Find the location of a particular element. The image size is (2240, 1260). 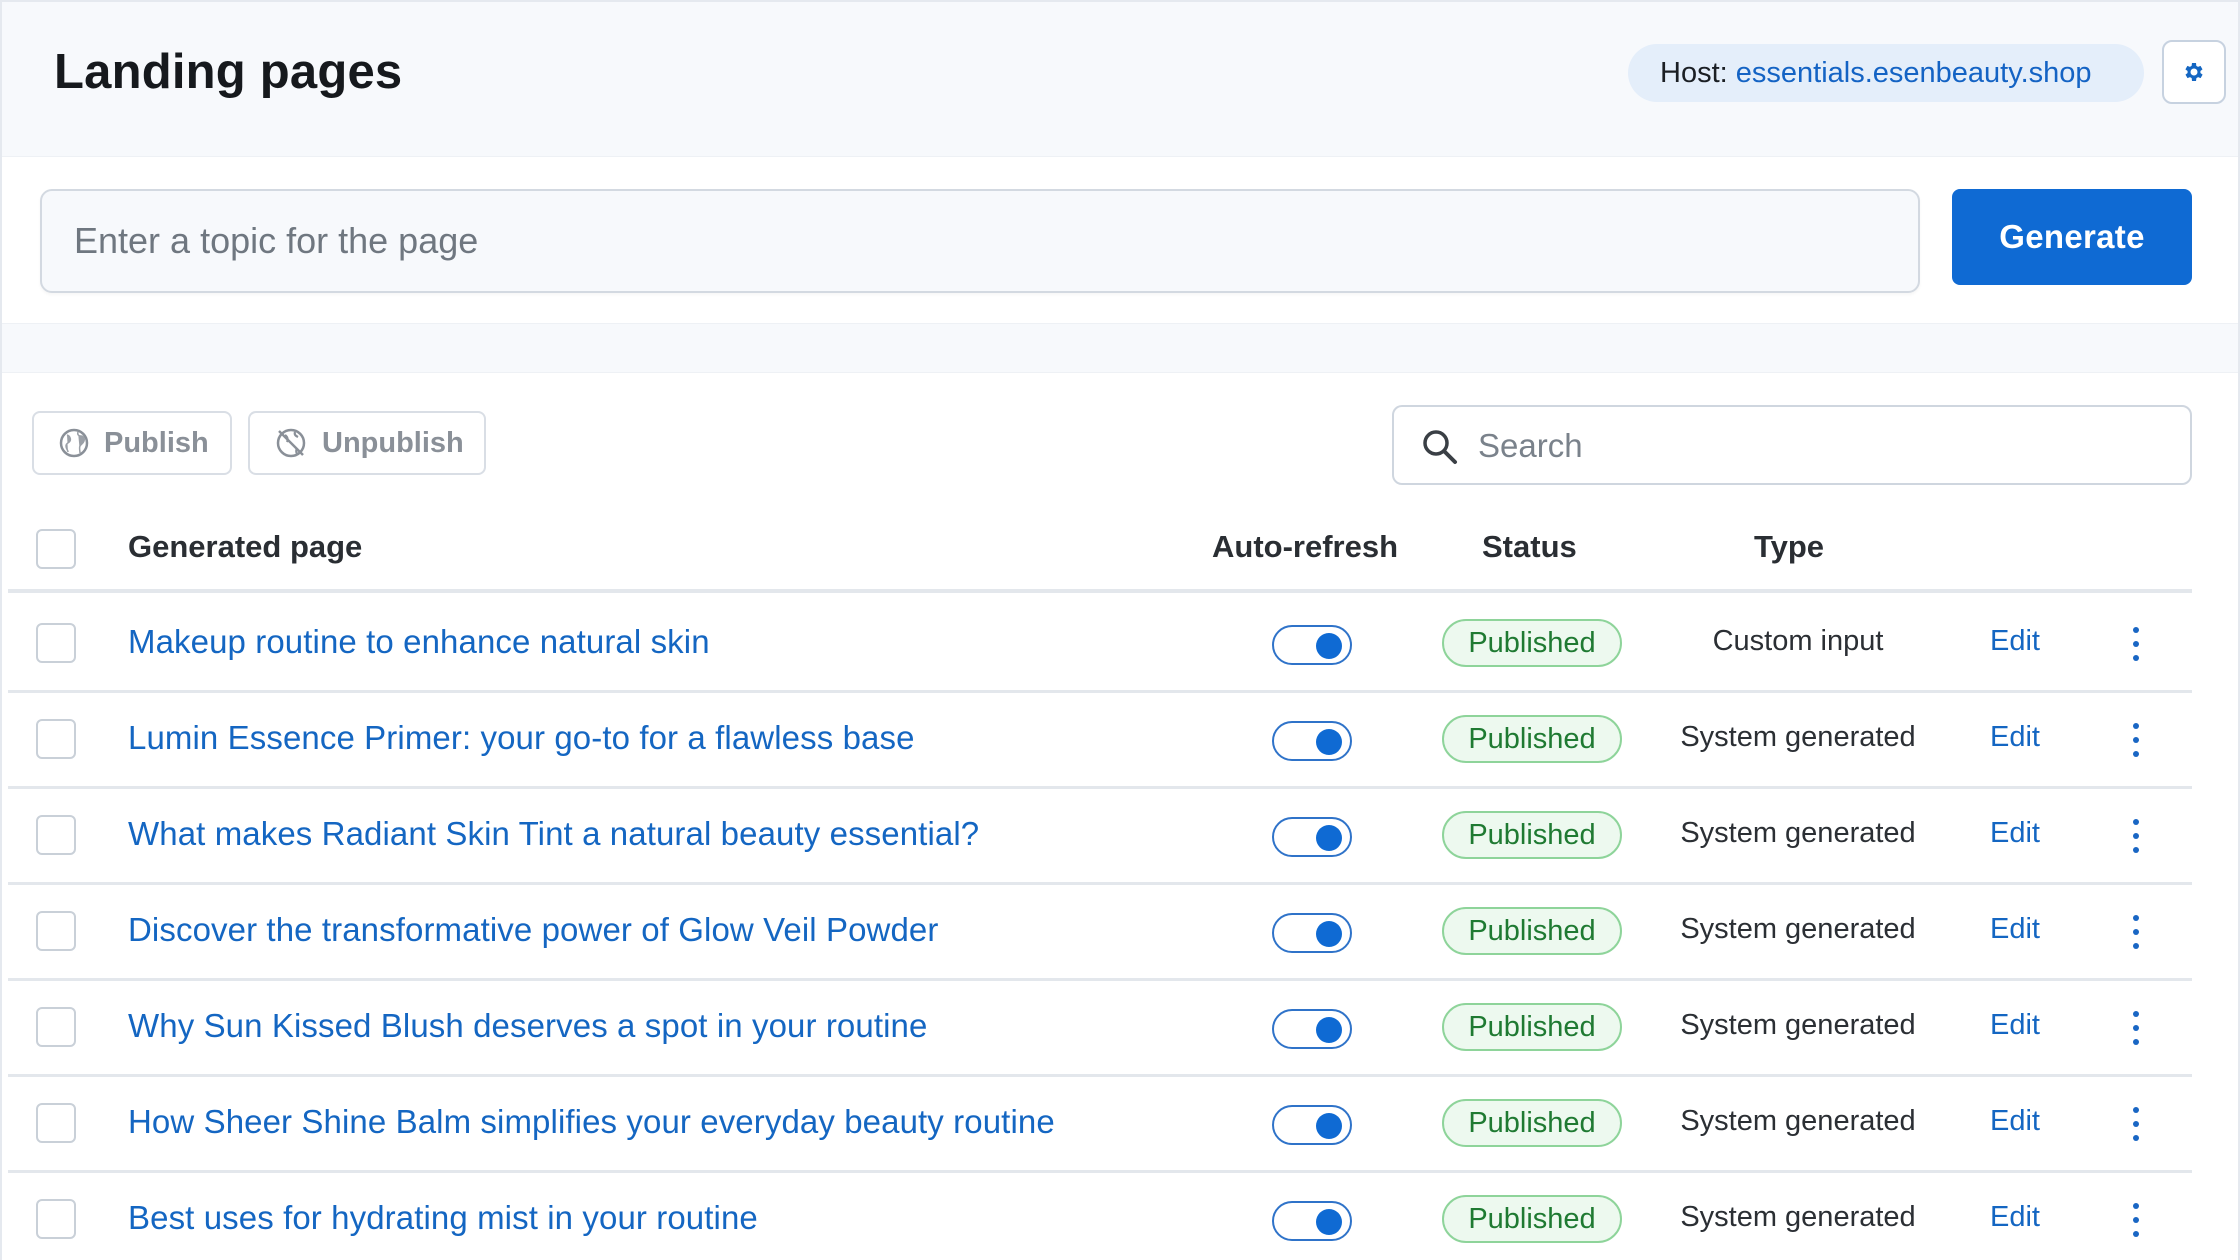

page-title-link: Makeup routine to enhance natural skin is located at coordinates (419, 642).